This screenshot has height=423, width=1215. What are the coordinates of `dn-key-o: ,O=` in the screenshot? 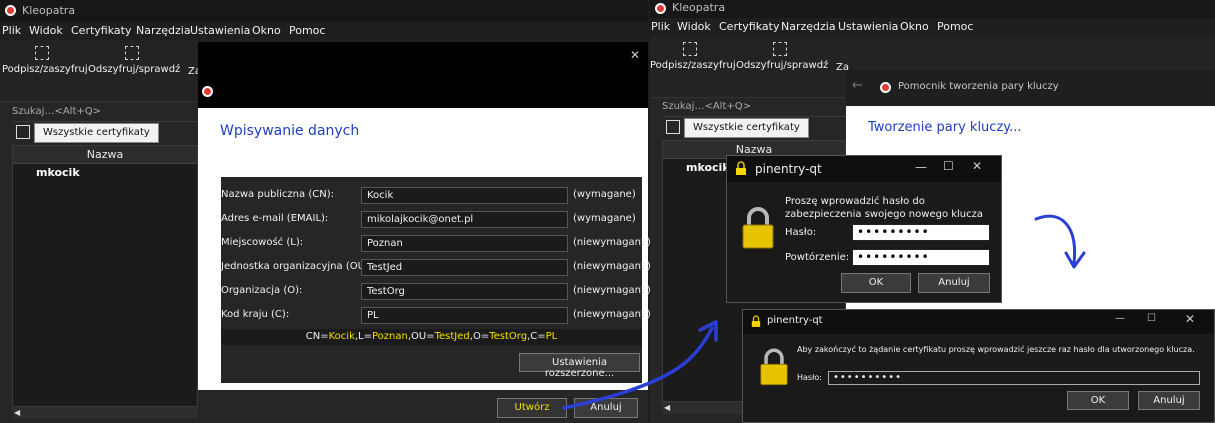 It's located at (479, 336).